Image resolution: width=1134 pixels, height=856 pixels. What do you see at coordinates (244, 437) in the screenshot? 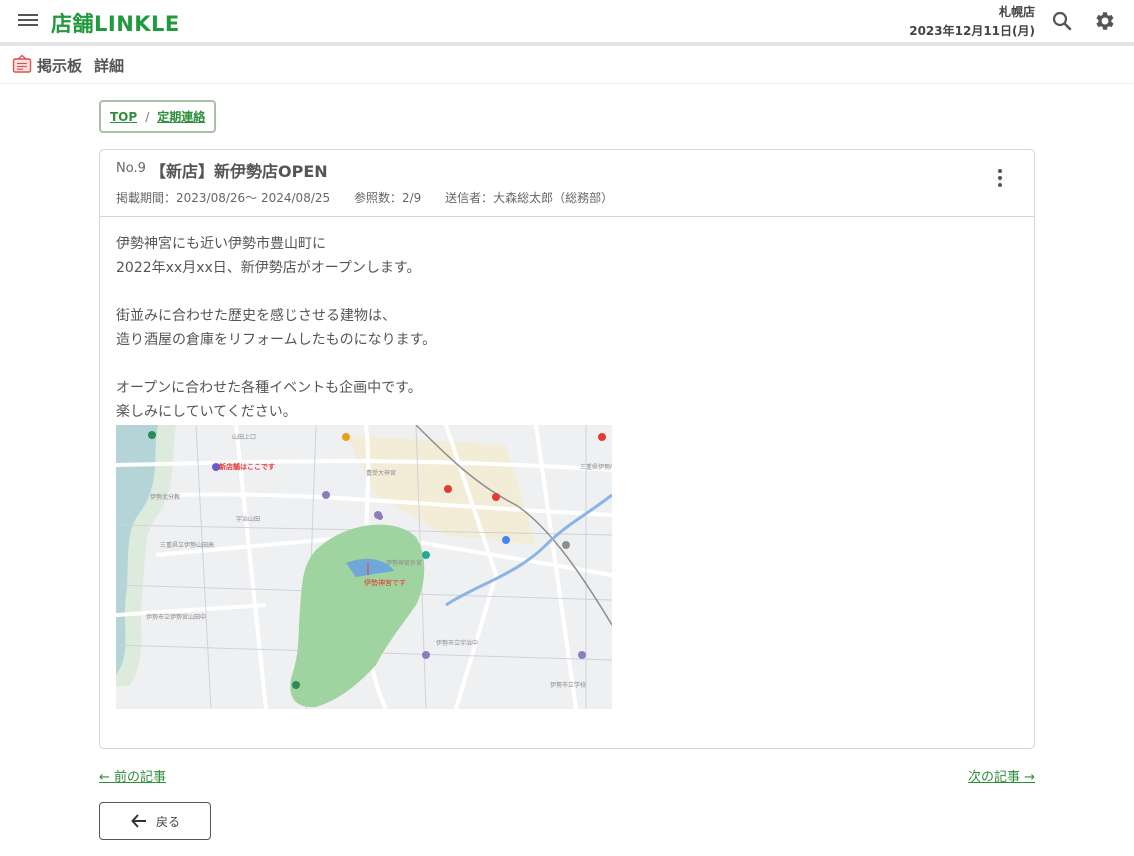
I see `svg-text: 山田上口` at bounding box center [244, 437].